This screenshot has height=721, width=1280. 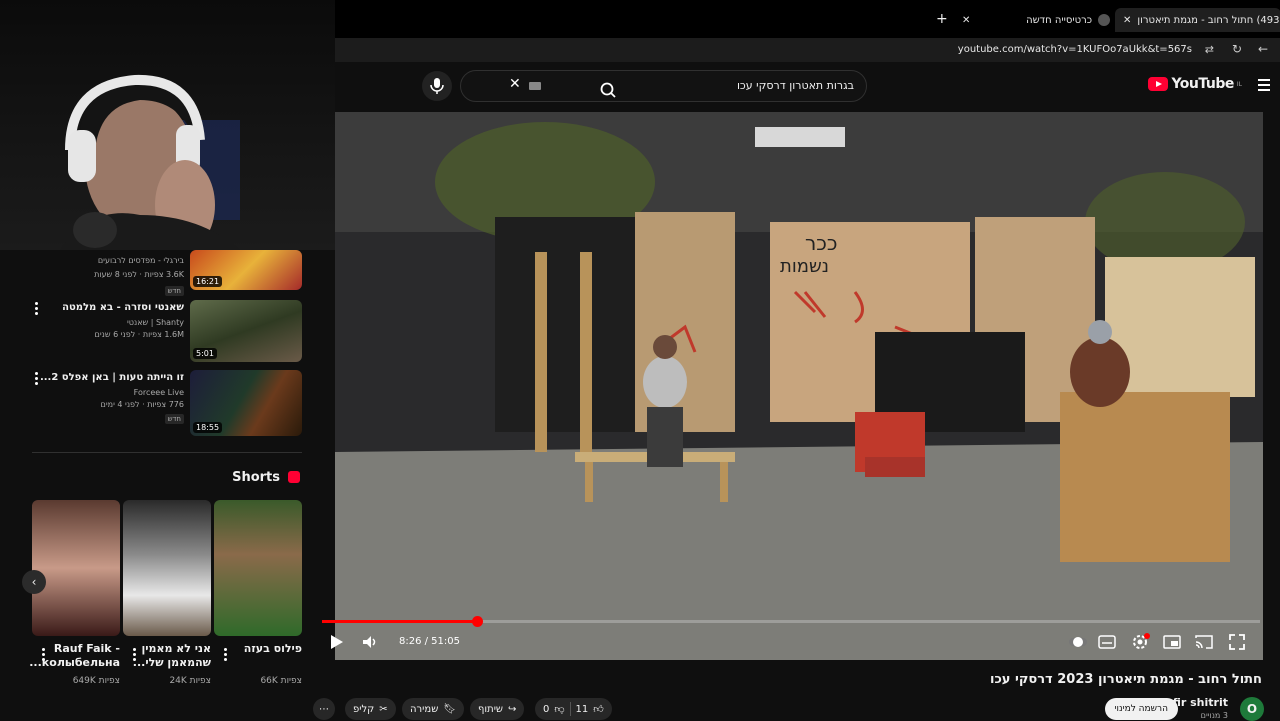 What do you see at coordinates (424, 709) in the screenshot?
I see `save-label: שמירה` at bounding box center [424, 709].